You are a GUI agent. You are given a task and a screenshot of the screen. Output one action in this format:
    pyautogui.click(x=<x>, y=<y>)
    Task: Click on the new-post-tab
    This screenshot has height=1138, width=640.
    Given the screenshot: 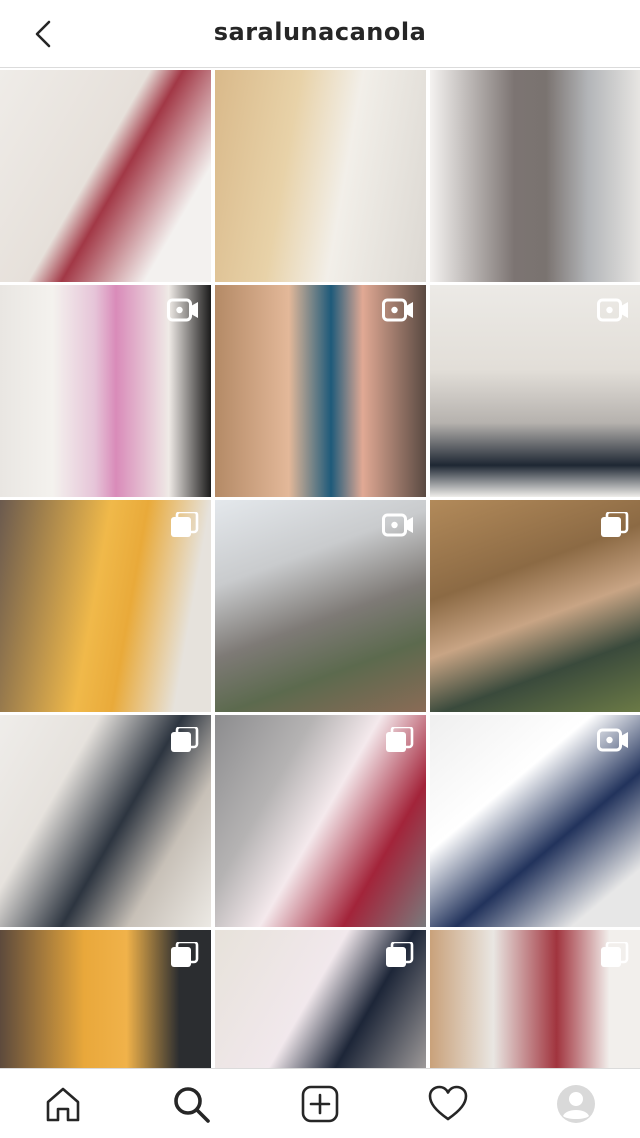 What is the action you would take?
    pyautogui.click(x=320, y=1104)
    